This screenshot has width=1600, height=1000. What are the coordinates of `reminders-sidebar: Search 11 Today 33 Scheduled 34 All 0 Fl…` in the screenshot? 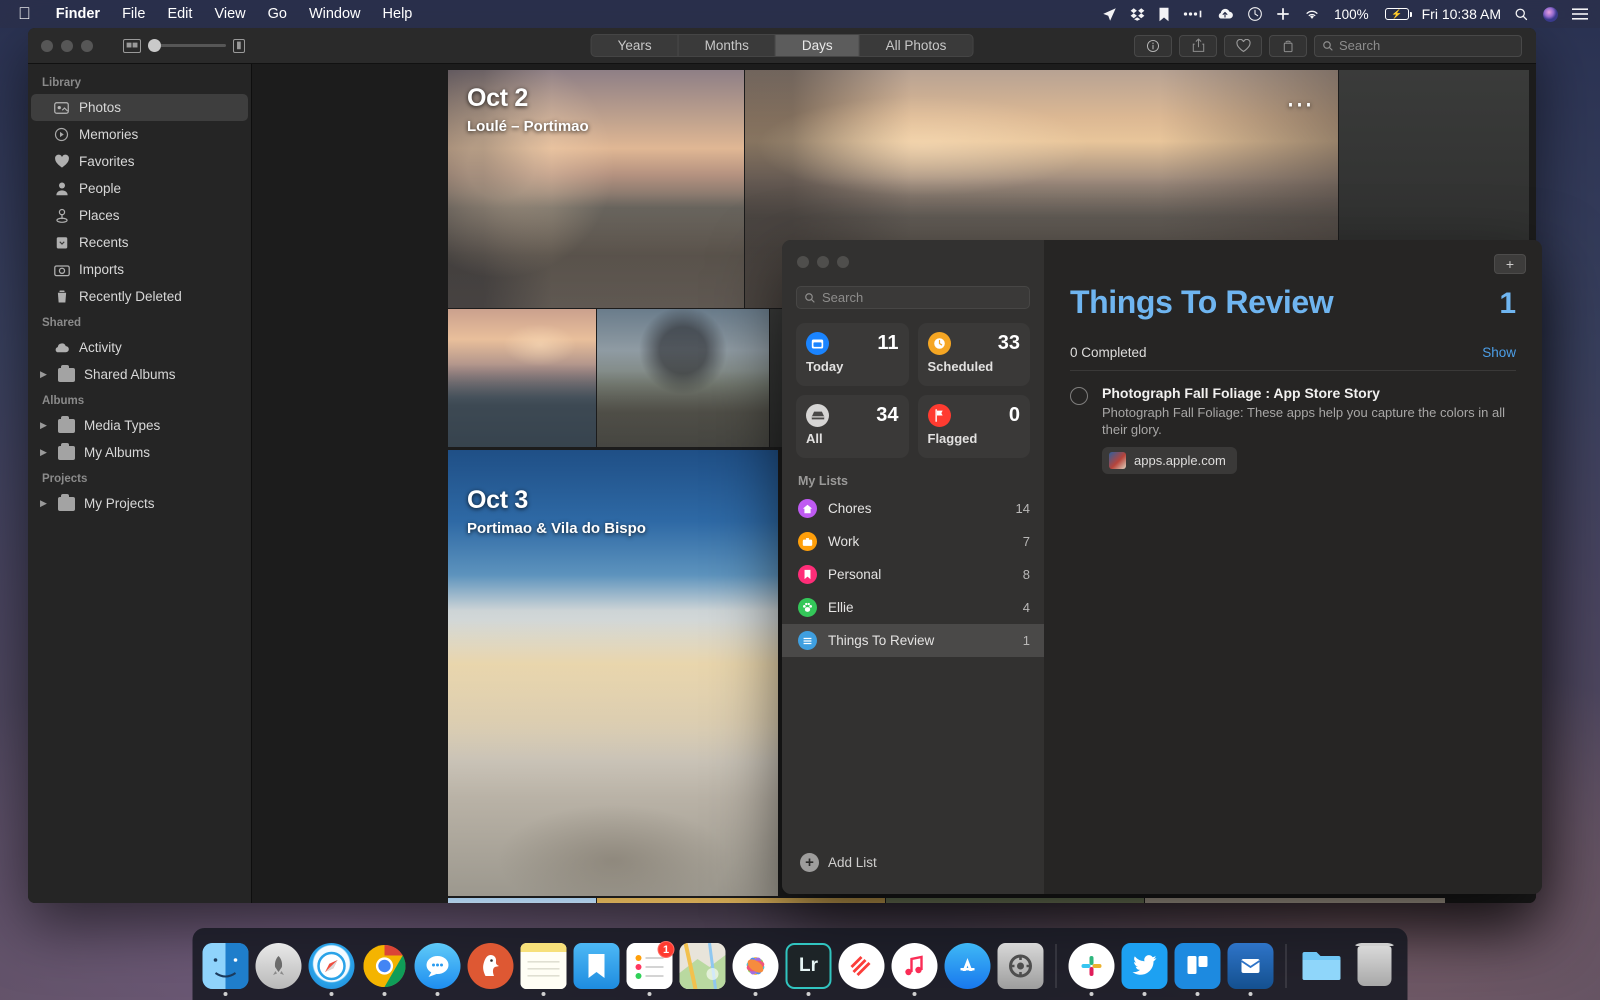 It's located at (913, 567).